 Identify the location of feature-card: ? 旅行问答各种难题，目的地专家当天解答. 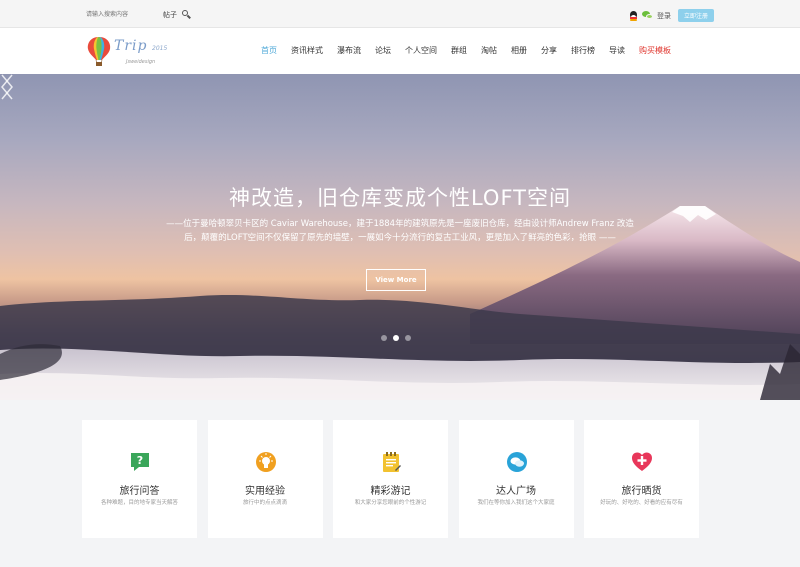
(139, 479).